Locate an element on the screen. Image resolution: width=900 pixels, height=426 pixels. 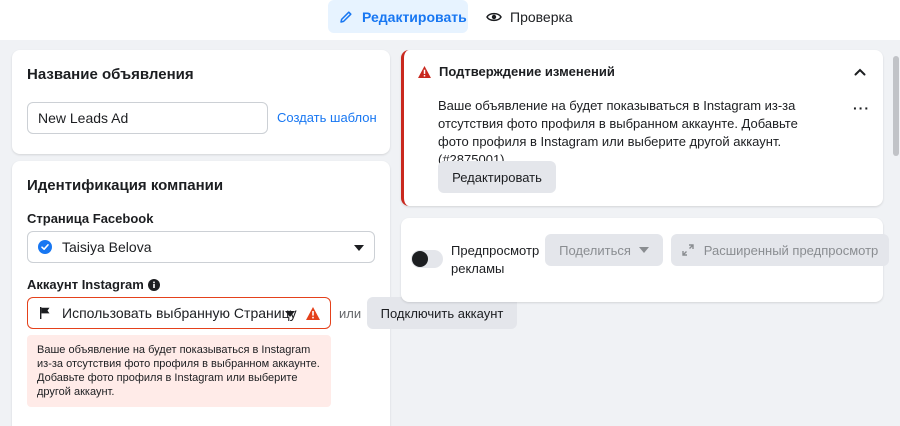
instagram-account-value: Использовать выбранную Страницу is located at coordinates (179, 313).